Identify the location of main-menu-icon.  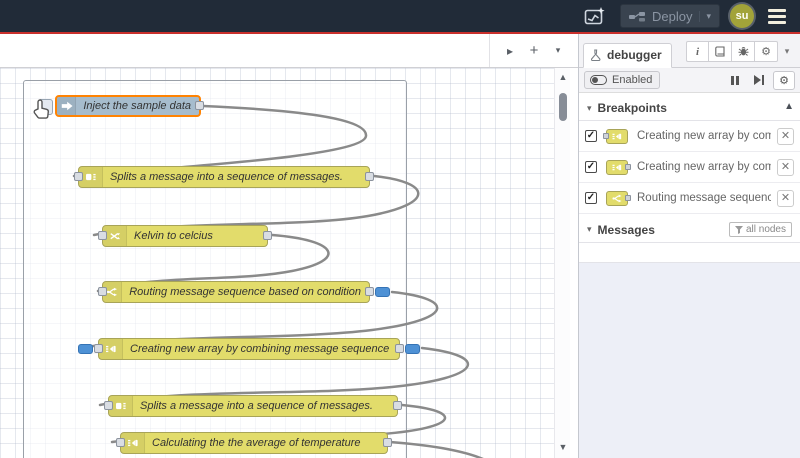
(777, 16).